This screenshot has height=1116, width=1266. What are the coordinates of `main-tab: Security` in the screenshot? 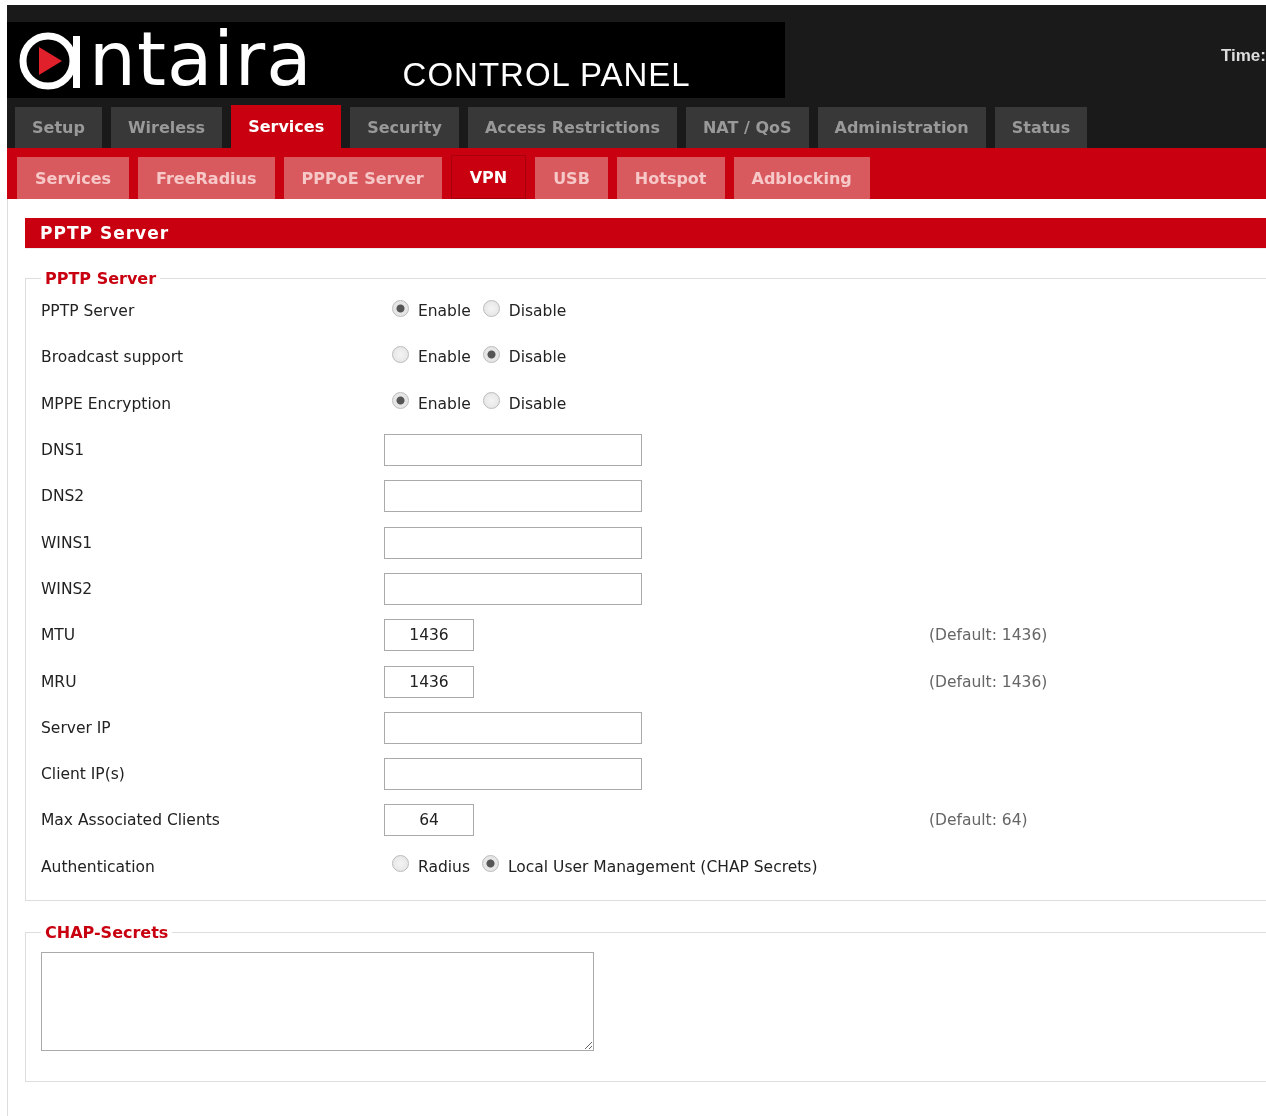 It's located at (404, 127).